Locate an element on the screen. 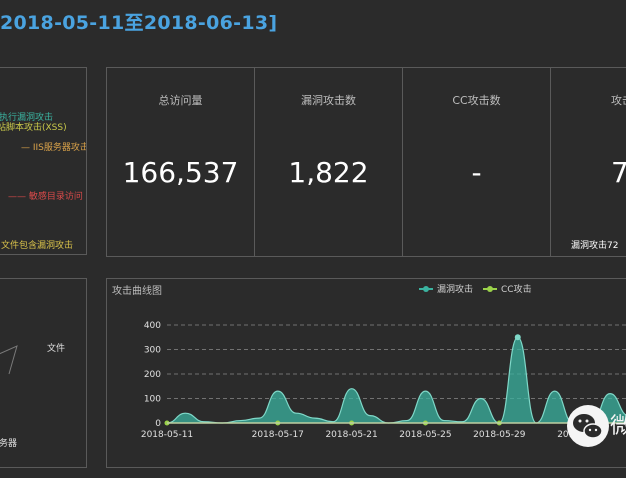  legend-label-xss: 站脚本攻击(XSS) is located at coordinates (33, 128).